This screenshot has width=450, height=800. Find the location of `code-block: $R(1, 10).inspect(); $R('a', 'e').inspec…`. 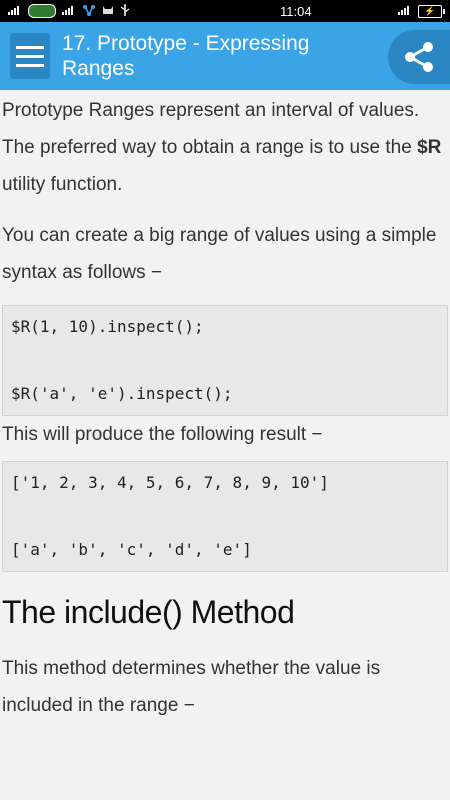

code-block: $R(1, 10).inspect(); $R('a', 'e').inspec… is located at coordinates (225, 360).